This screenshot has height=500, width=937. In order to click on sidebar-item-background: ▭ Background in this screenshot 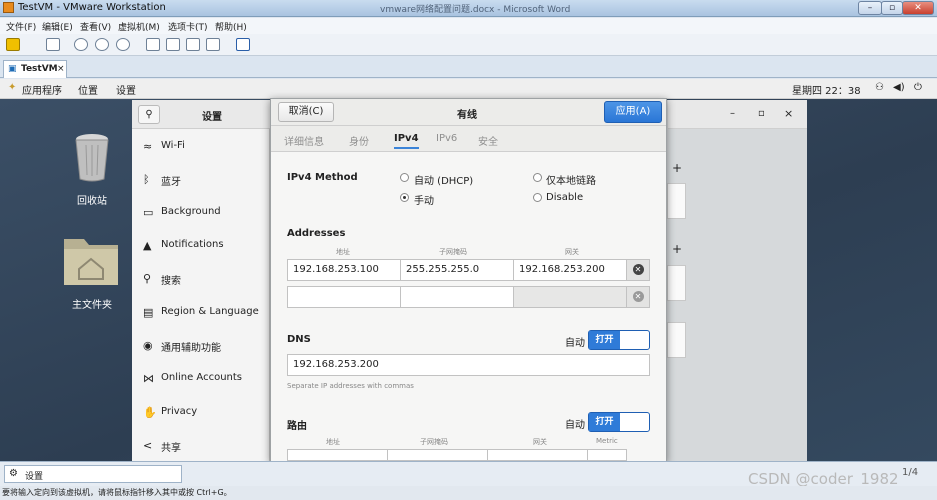, I will do `click(200, 212)`.